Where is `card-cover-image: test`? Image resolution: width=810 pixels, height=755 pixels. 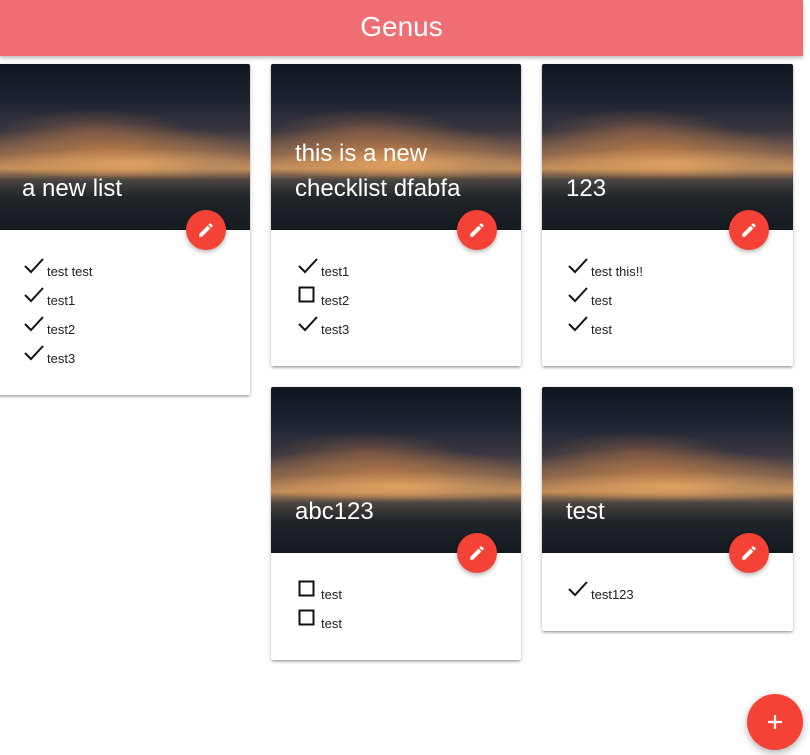 card-cover-image: test is located at coordinates (667, 470).